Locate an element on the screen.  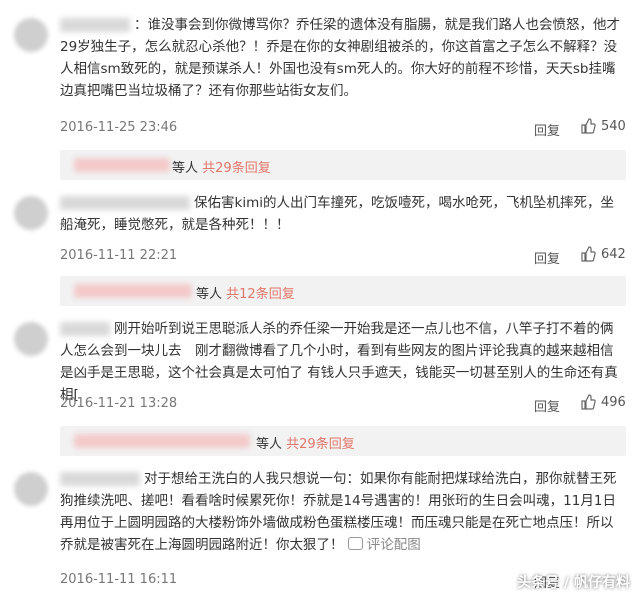
comment-date: 2016-11-11 22:21 is located at coordinates (119, 255).